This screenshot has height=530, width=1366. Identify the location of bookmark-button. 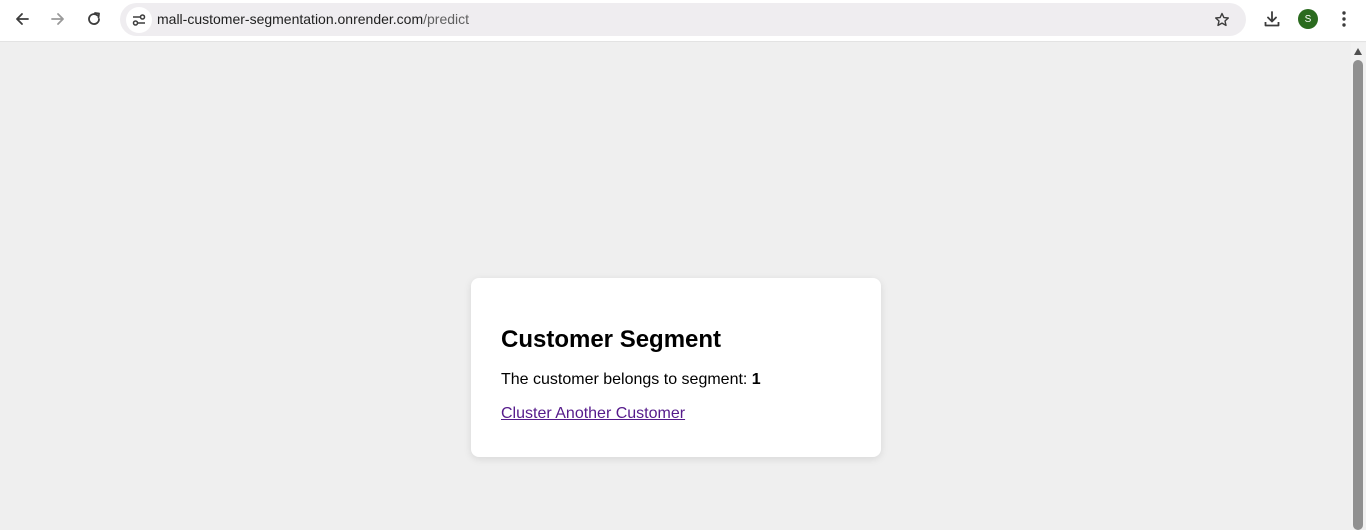
(1222, 20).